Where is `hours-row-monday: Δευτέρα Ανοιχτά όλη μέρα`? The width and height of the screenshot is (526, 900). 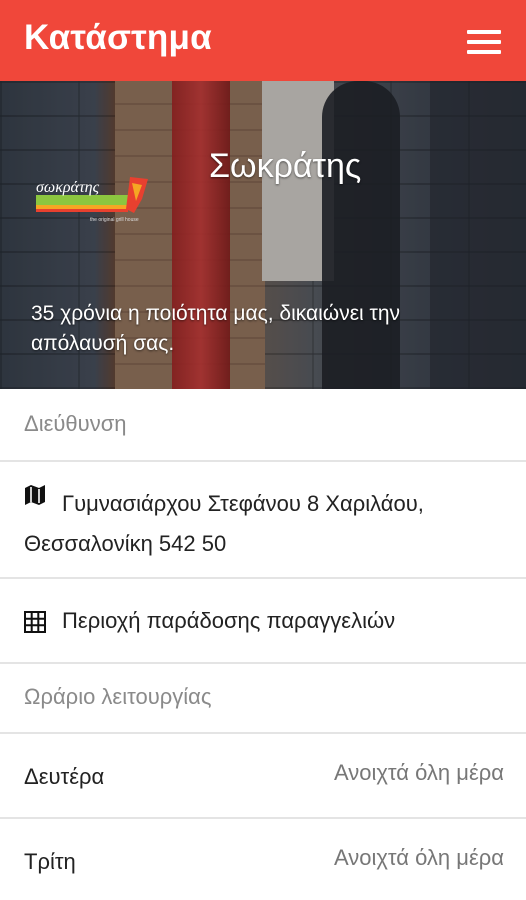 hours-row-monday: Δευτέρα Ανοιχτά όλη μέρα is located at coordinates (263, 776).